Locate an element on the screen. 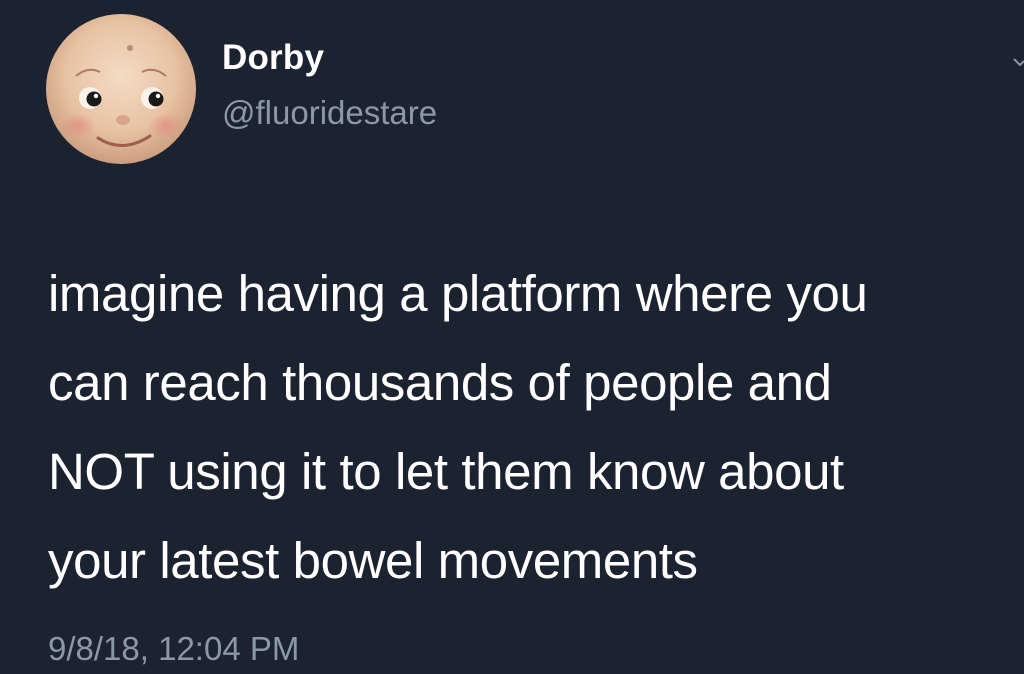 The image size is (1024, 674). kewpie-face-icon is located at coordinates (121, 89).